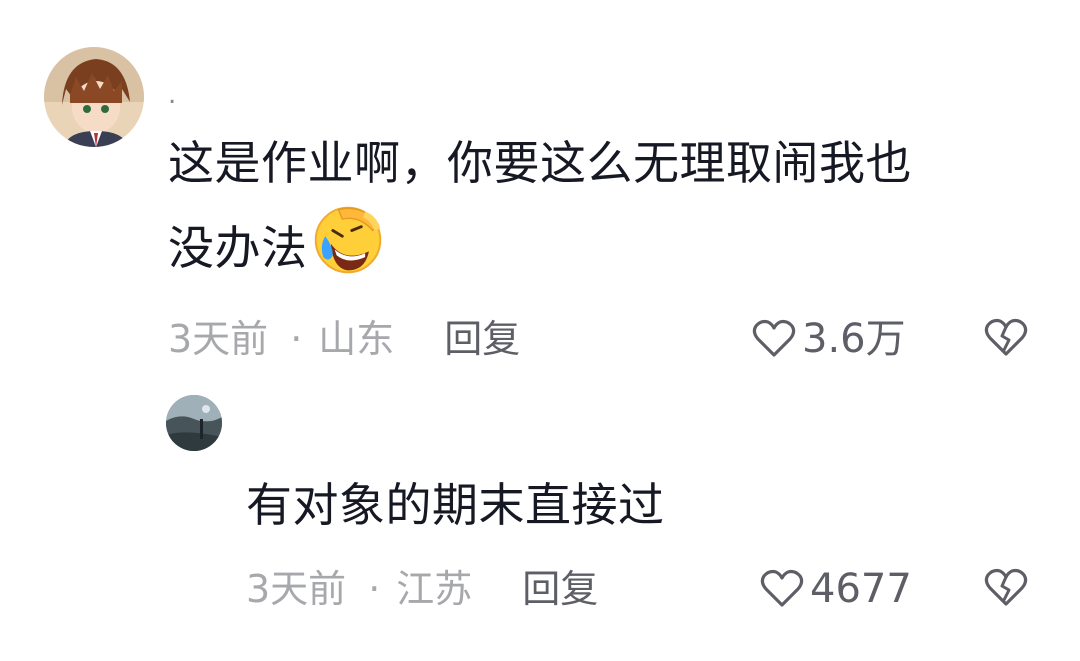  I want to click on comment-meta: 3天前 · 山东 回复, so click(344, 339).